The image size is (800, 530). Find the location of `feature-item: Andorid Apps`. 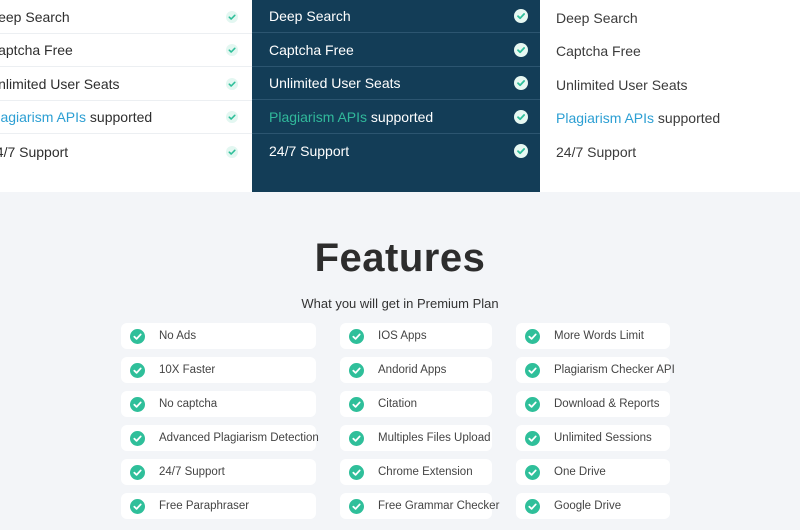

feature-item: Andorid Apps is located at coordinates (416, 370).